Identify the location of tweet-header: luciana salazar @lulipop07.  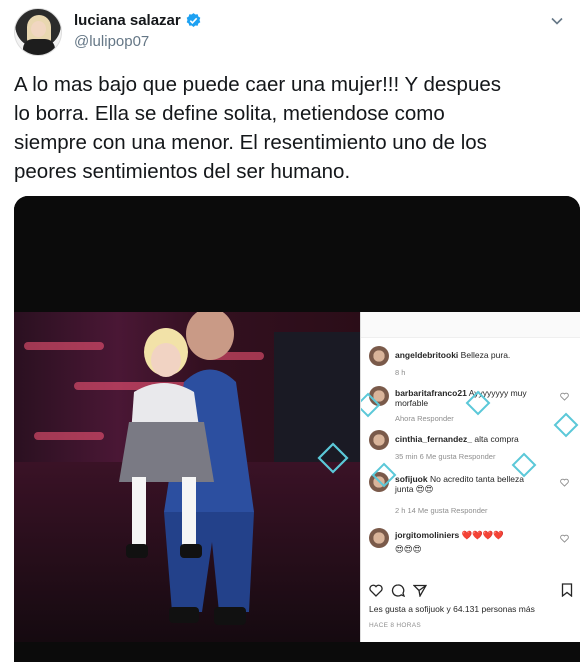
(292, 31).